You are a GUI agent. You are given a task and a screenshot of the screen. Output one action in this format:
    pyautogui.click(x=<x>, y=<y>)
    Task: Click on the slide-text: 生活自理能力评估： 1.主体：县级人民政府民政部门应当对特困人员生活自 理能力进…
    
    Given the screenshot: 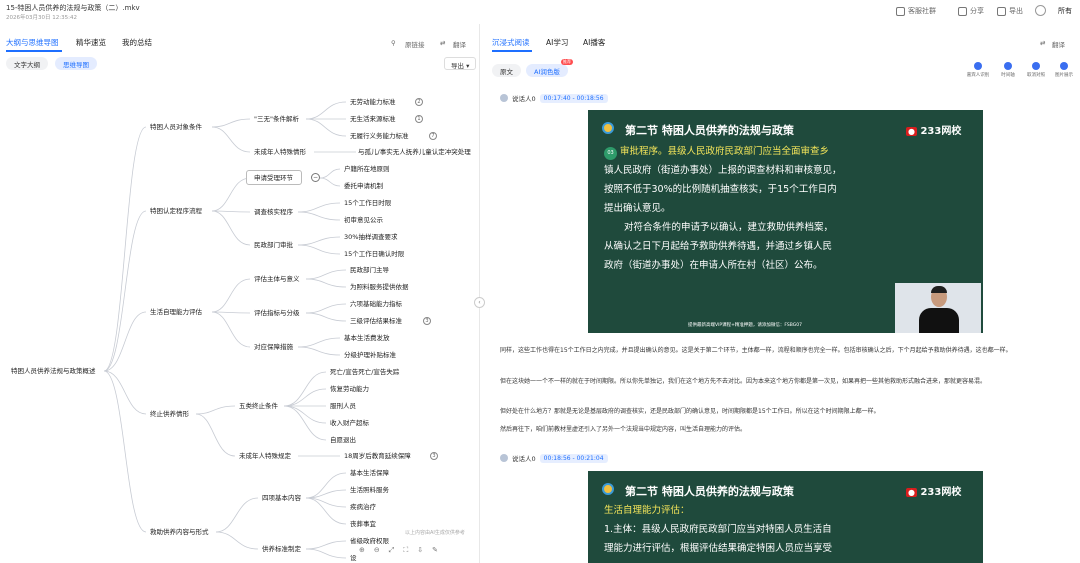 What is the action you would take?
    pyautogui.click(x=718, y=529)
    